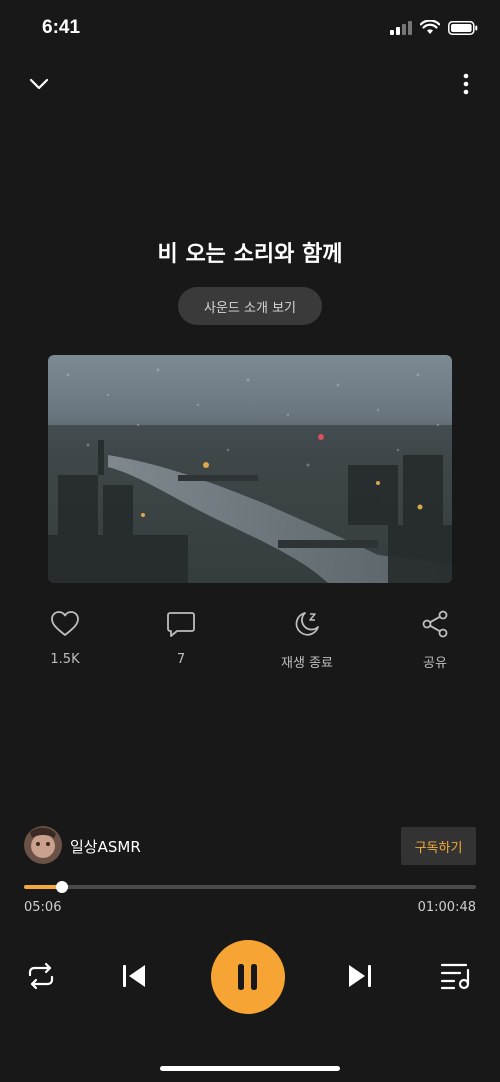 This screenshot has height=1082, width=500. What do you see at coordinates (250, 254) in the screenshot?
I see `sound-title: 비 오는 소리와 함께` at bounding box center [250, 254].